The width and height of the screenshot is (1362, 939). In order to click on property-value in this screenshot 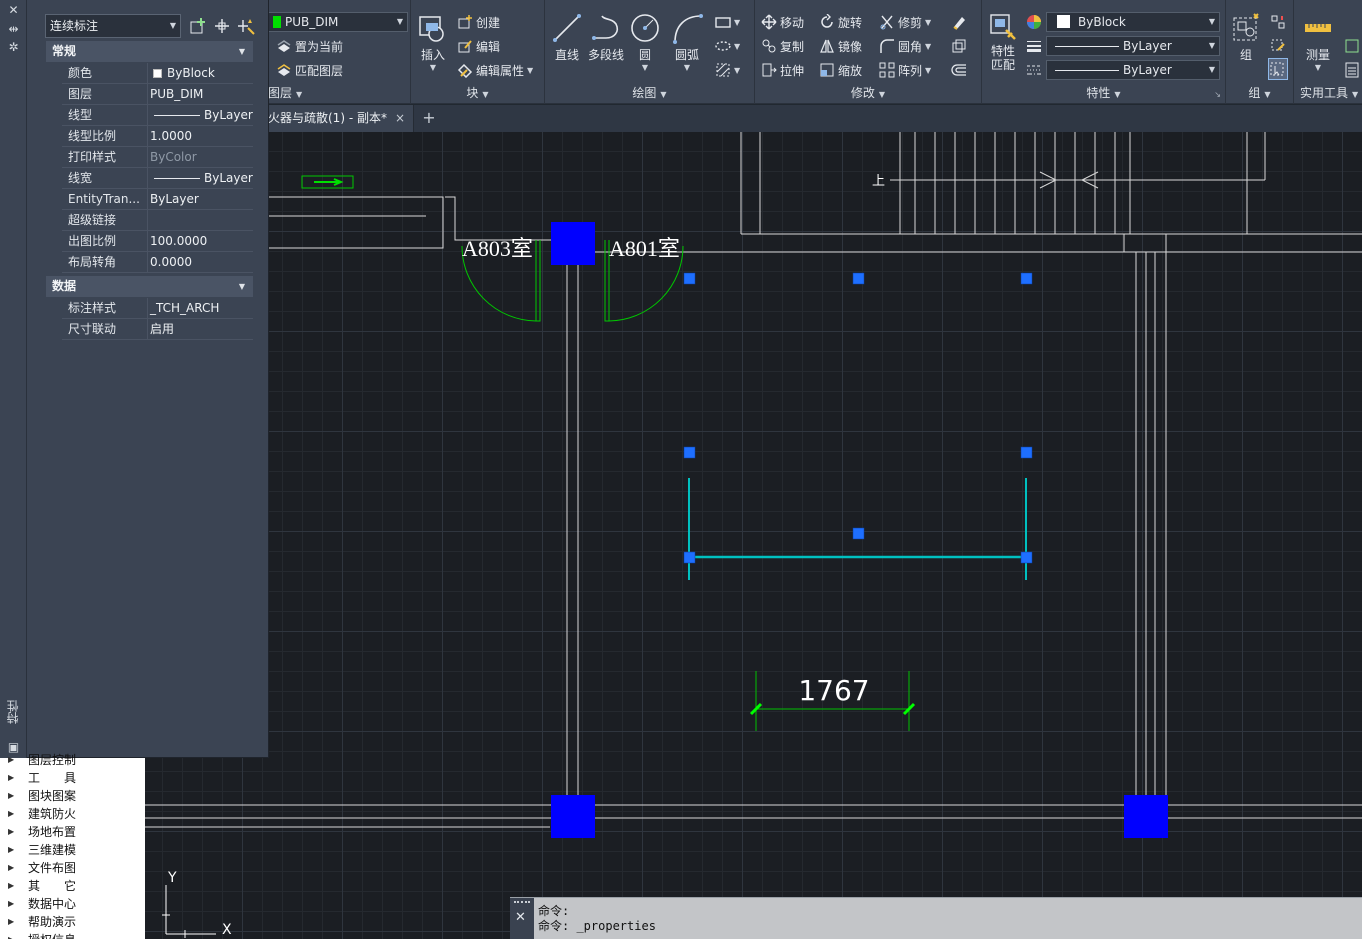, I will do `click(200, 220)`.